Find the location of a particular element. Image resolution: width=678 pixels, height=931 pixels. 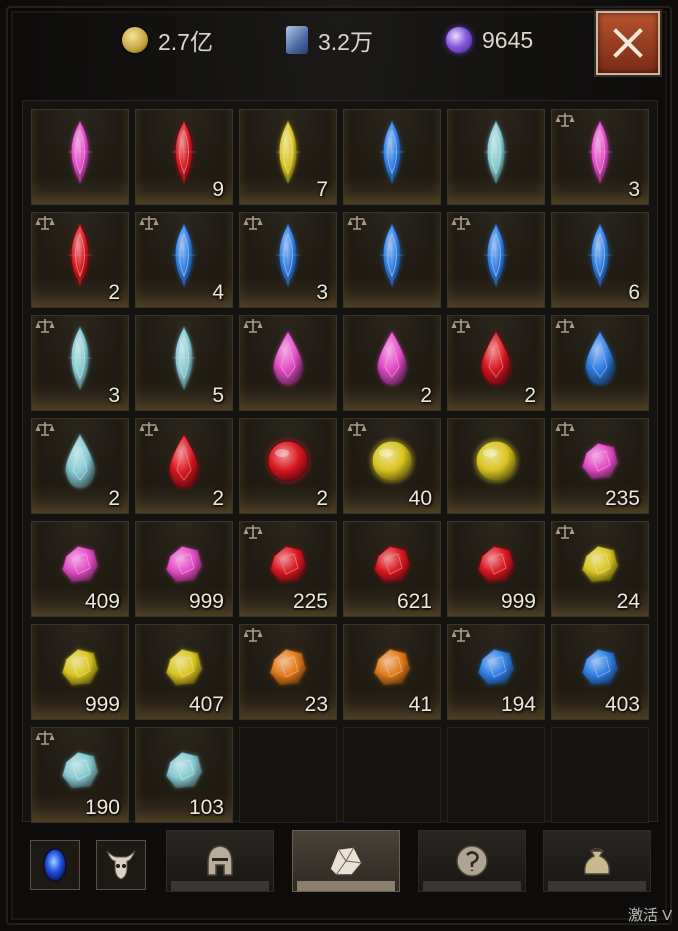

inventory-slot: 41 is located at coordinates (392, 672).